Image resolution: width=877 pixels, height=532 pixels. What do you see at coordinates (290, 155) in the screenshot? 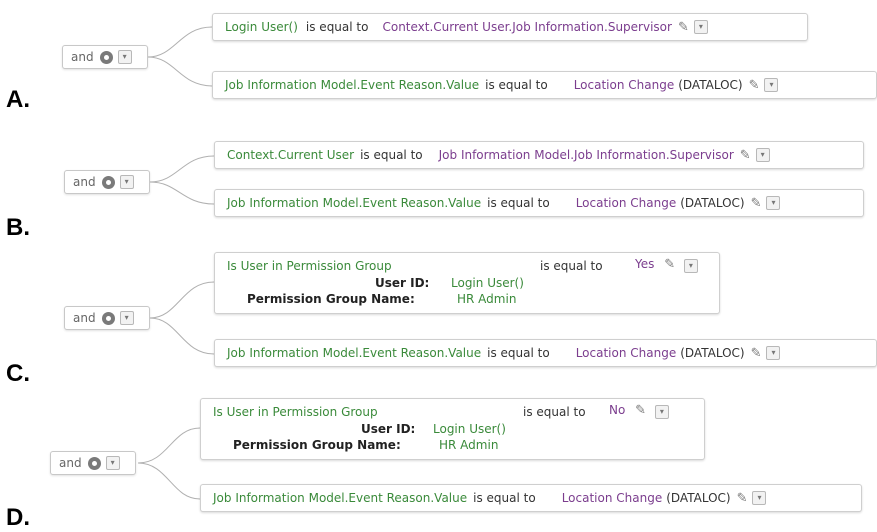
I see `condition-left-expression: Context.Current User` at bounding box center [290, 155].